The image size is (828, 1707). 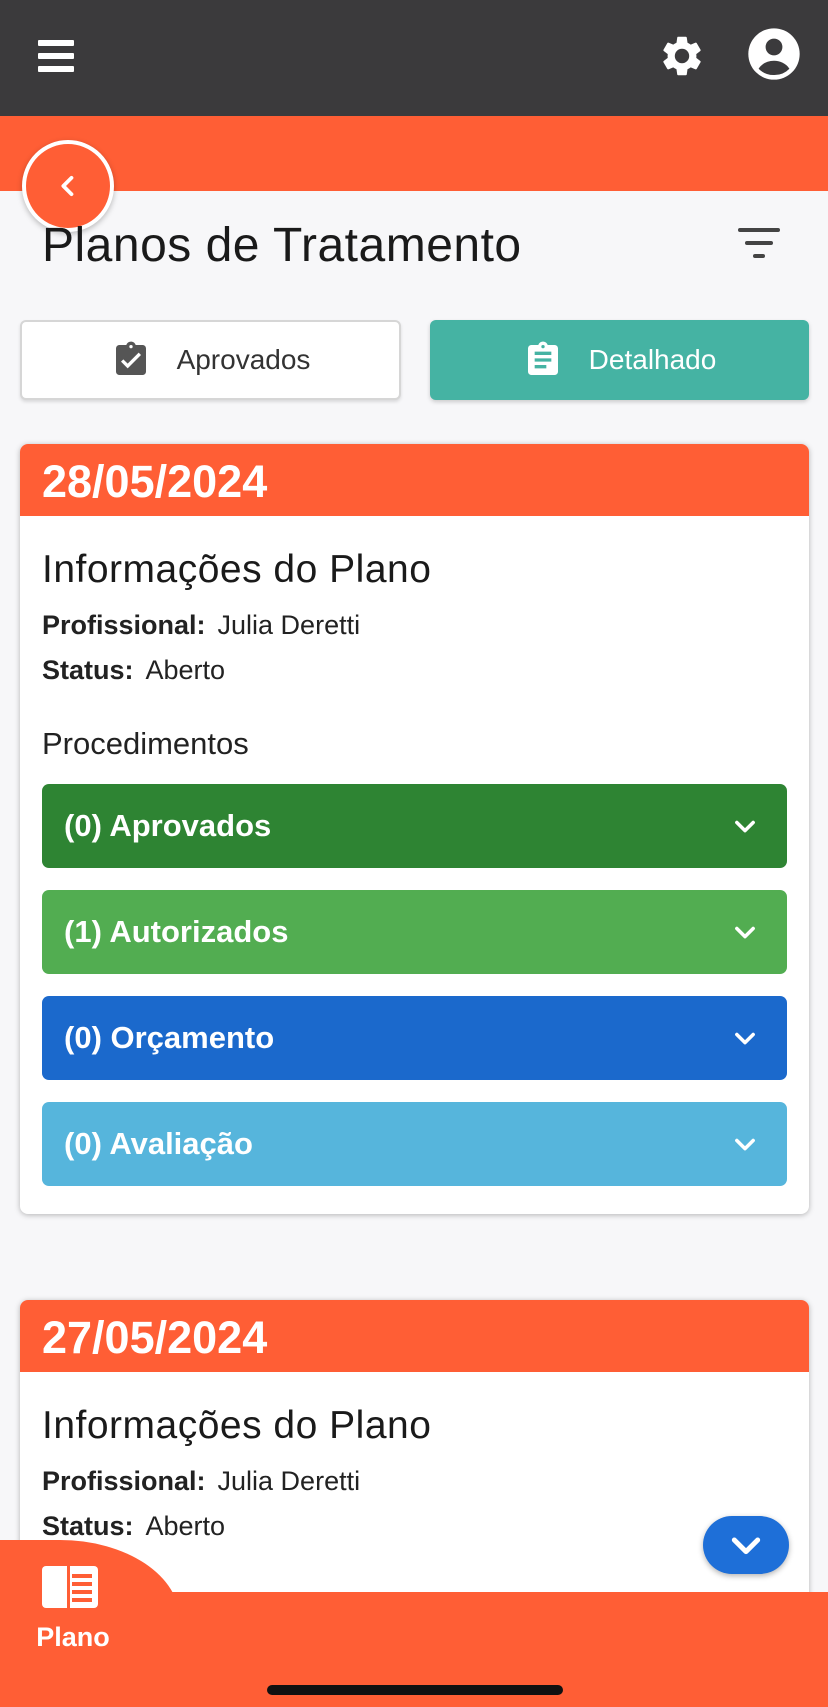 What do you see at coordinates (67, 186) in the screenshot?
I see `chevron-left-icon` at bounding box center [67, 186].